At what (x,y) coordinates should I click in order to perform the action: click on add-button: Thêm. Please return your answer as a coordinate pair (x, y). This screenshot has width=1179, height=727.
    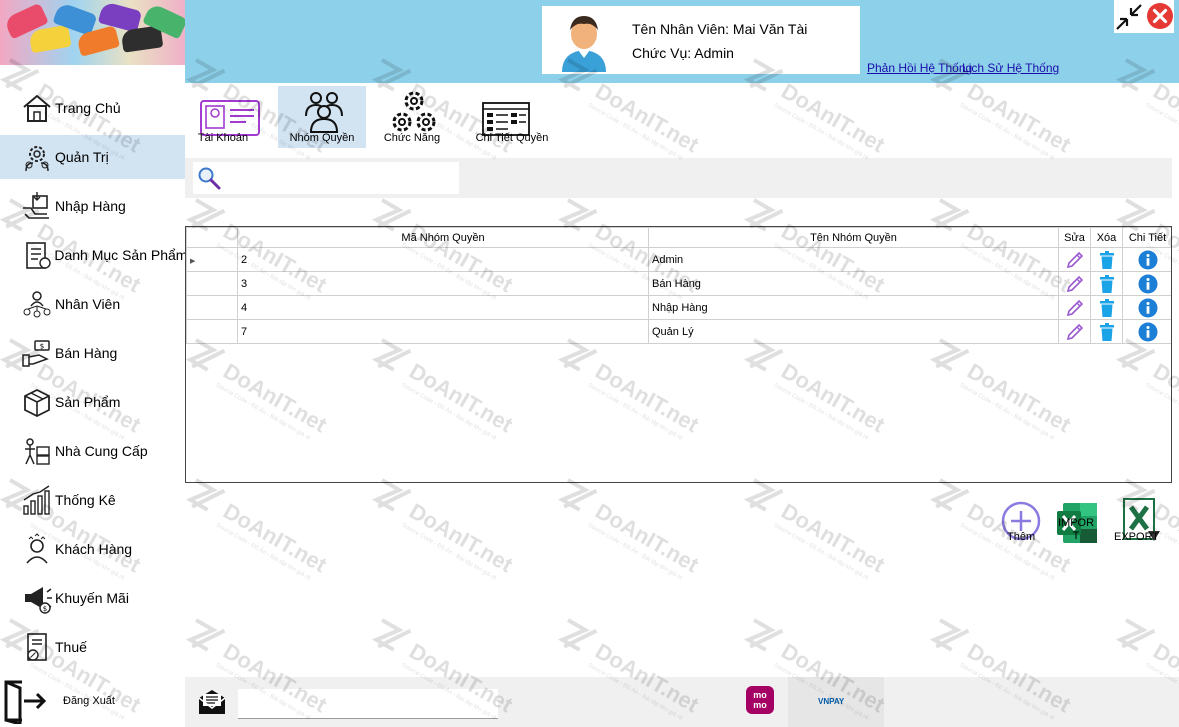
    Looking at the image, I should click on (1021, 522).